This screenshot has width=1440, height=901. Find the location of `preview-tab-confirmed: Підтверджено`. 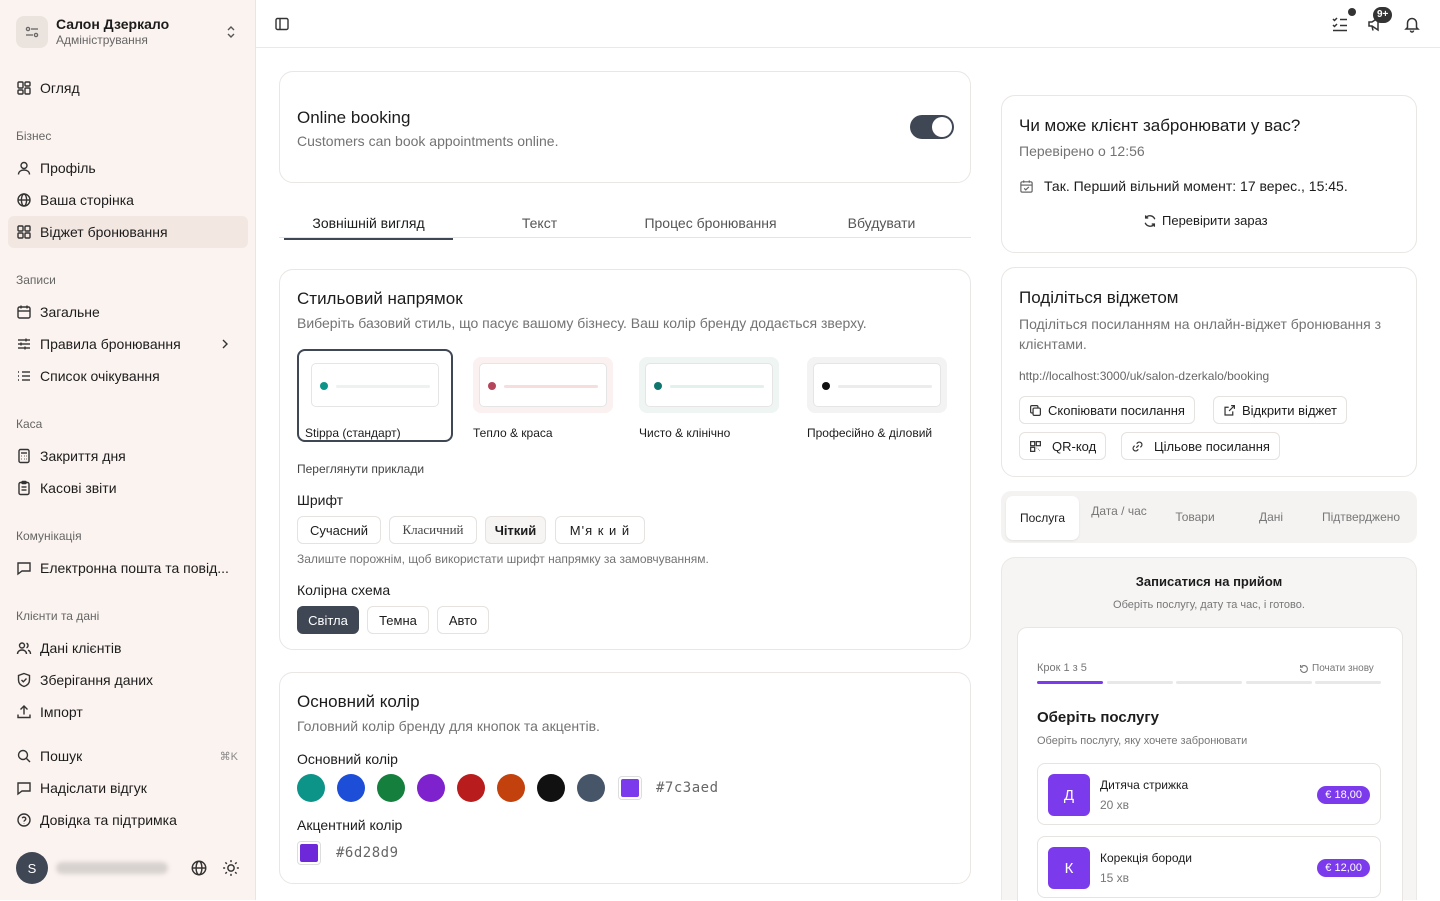

preview-tab-confirmed: Підтверджено is located at coordinates (1361, 517).